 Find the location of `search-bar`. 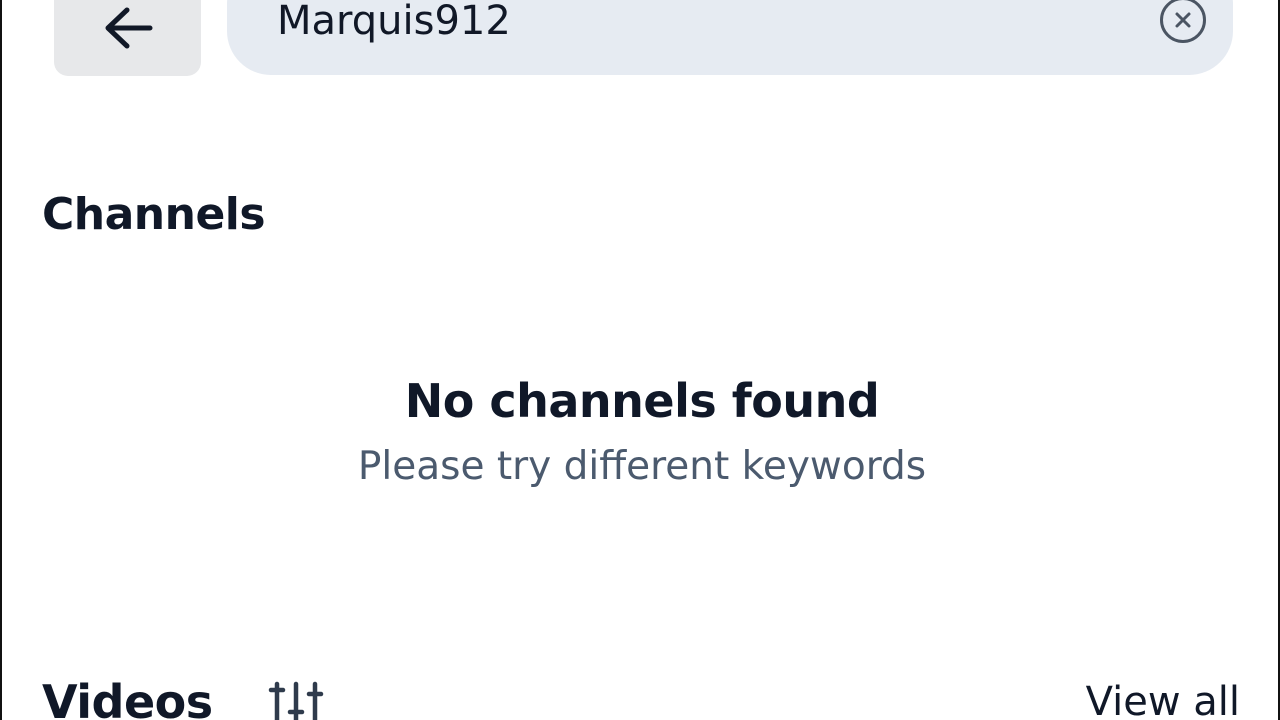

search-bar is located at coordinates (730, 37).